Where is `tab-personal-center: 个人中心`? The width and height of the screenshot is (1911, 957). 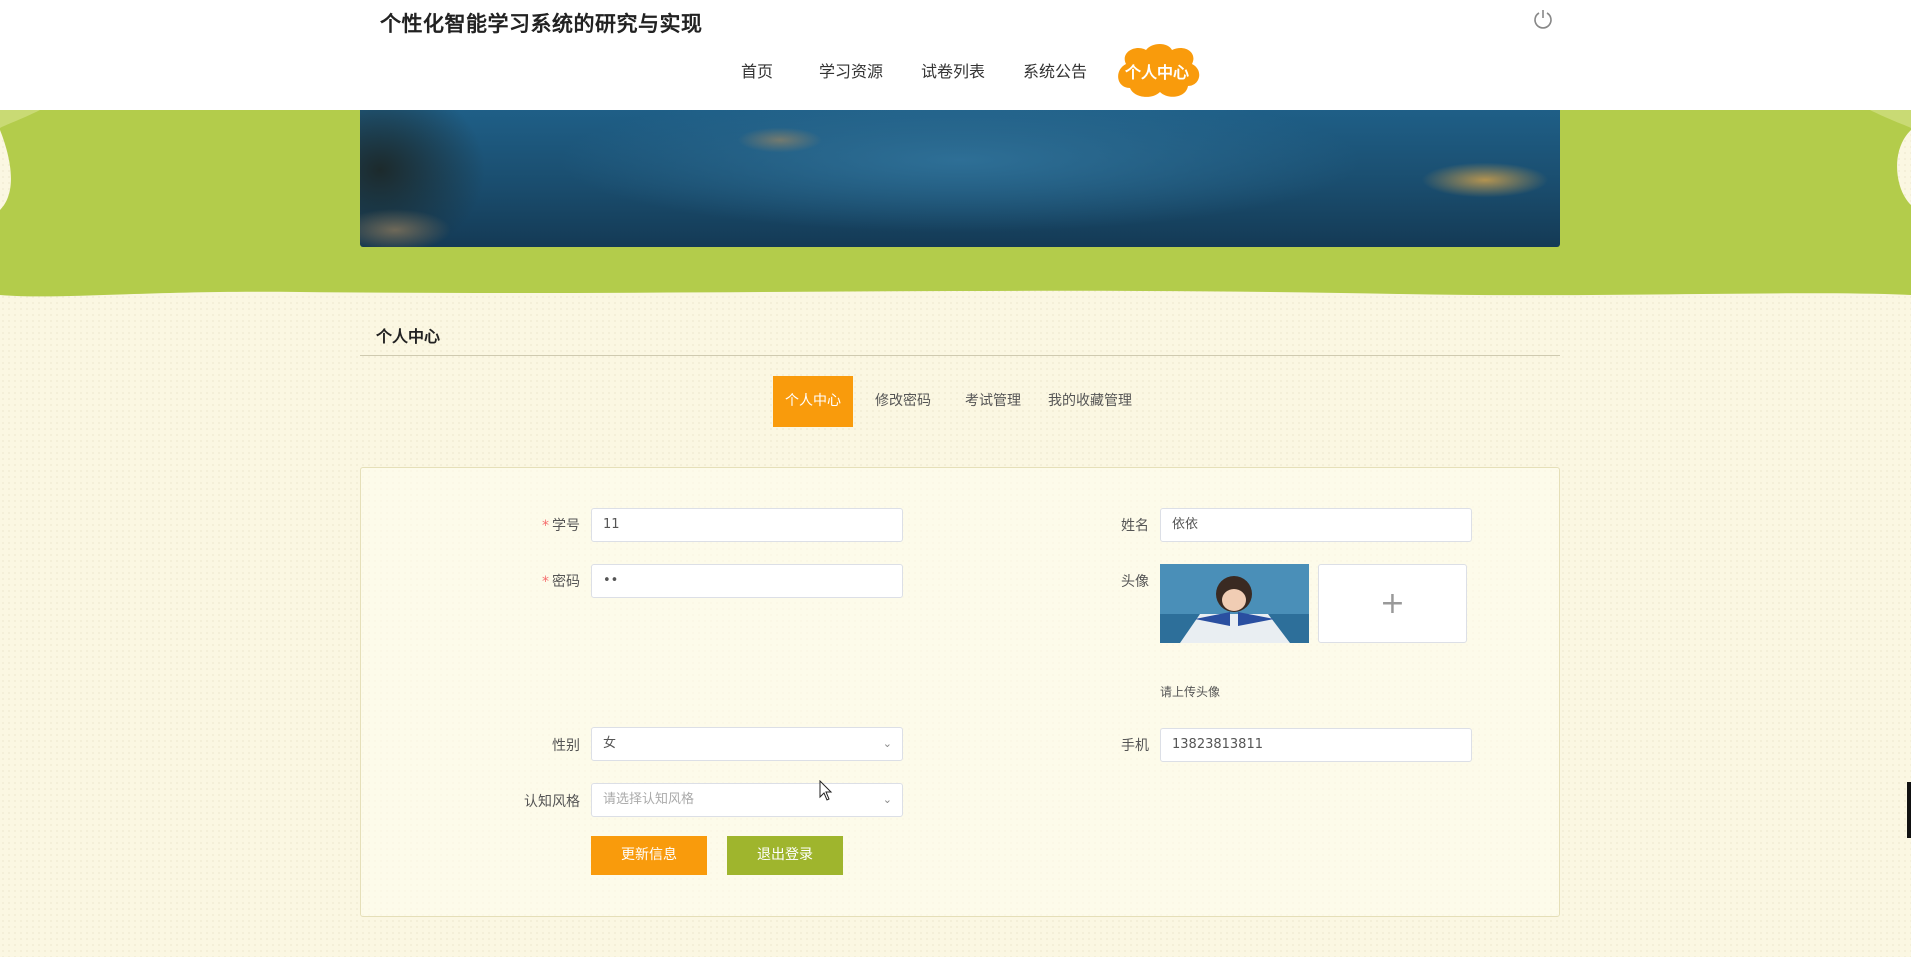 tab-personal-center: 个人中心 is located at coordinates (813, 401).